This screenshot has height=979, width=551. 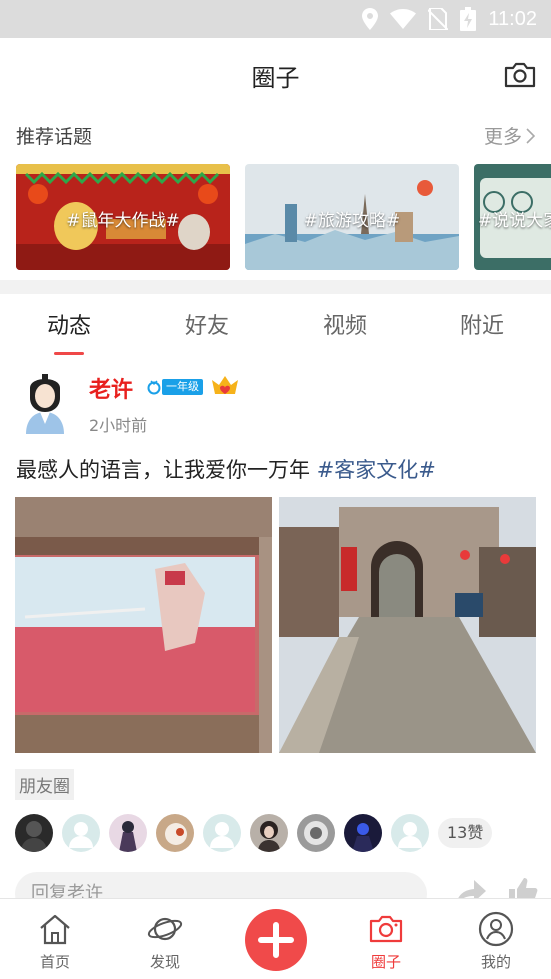 What do you see at coordinates (530, 135) in the screenshot?
I see `chevron-right-icon` at bounding box center [530, 135].